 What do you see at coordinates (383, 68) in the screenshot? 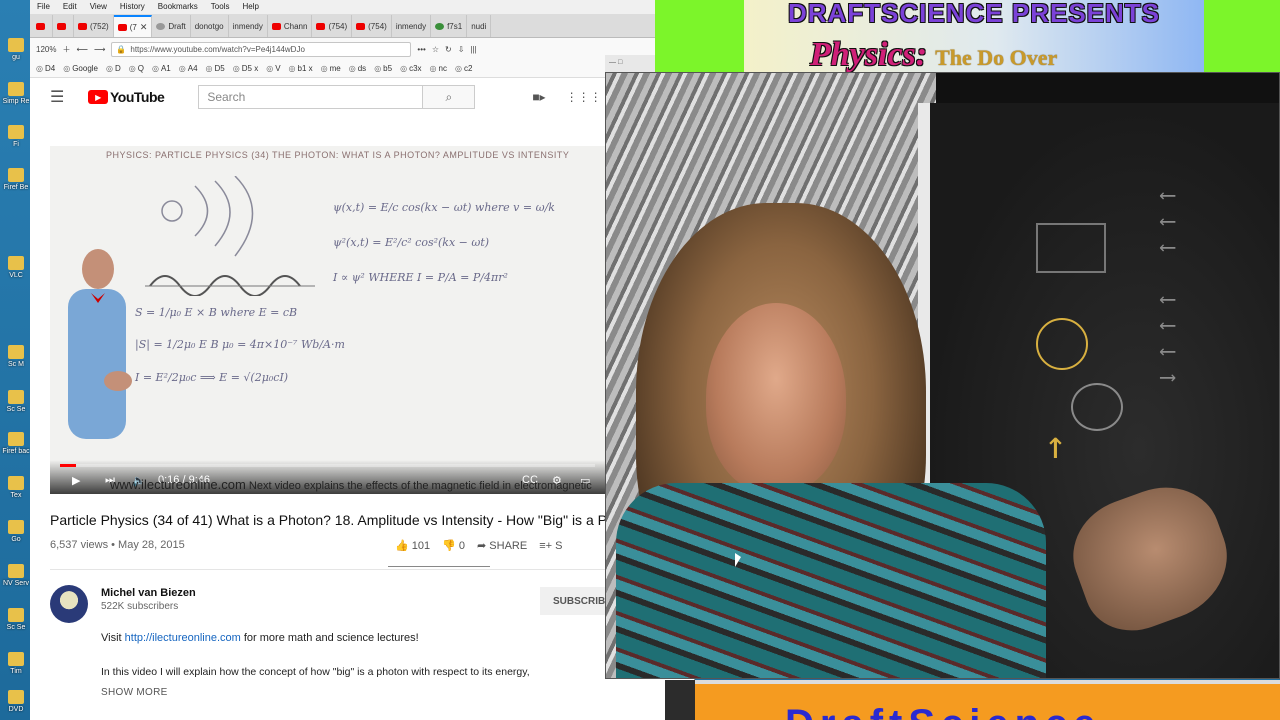
I see `bookmark-item: b5` at bounding box center [383, 68].